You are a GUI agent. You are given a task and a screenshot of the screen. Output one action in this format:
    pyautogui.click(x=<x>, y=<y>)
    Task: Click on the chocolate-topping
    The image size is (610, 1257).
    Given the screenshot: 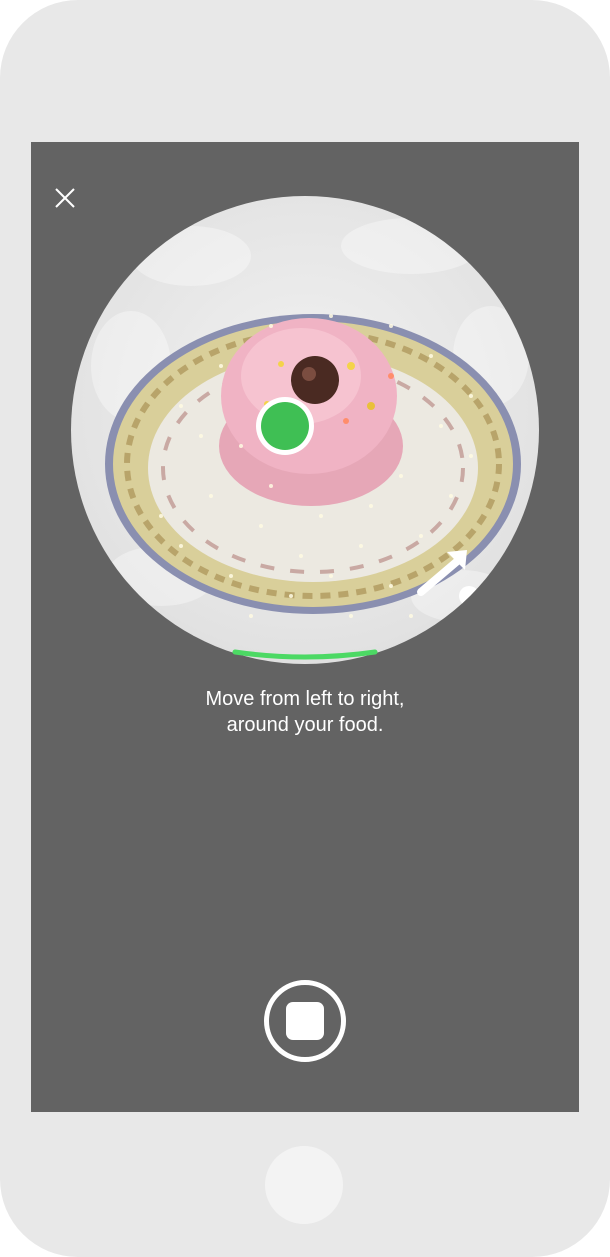 What is the action you would take?
    pyautogui.click(x=315, y=380)
    